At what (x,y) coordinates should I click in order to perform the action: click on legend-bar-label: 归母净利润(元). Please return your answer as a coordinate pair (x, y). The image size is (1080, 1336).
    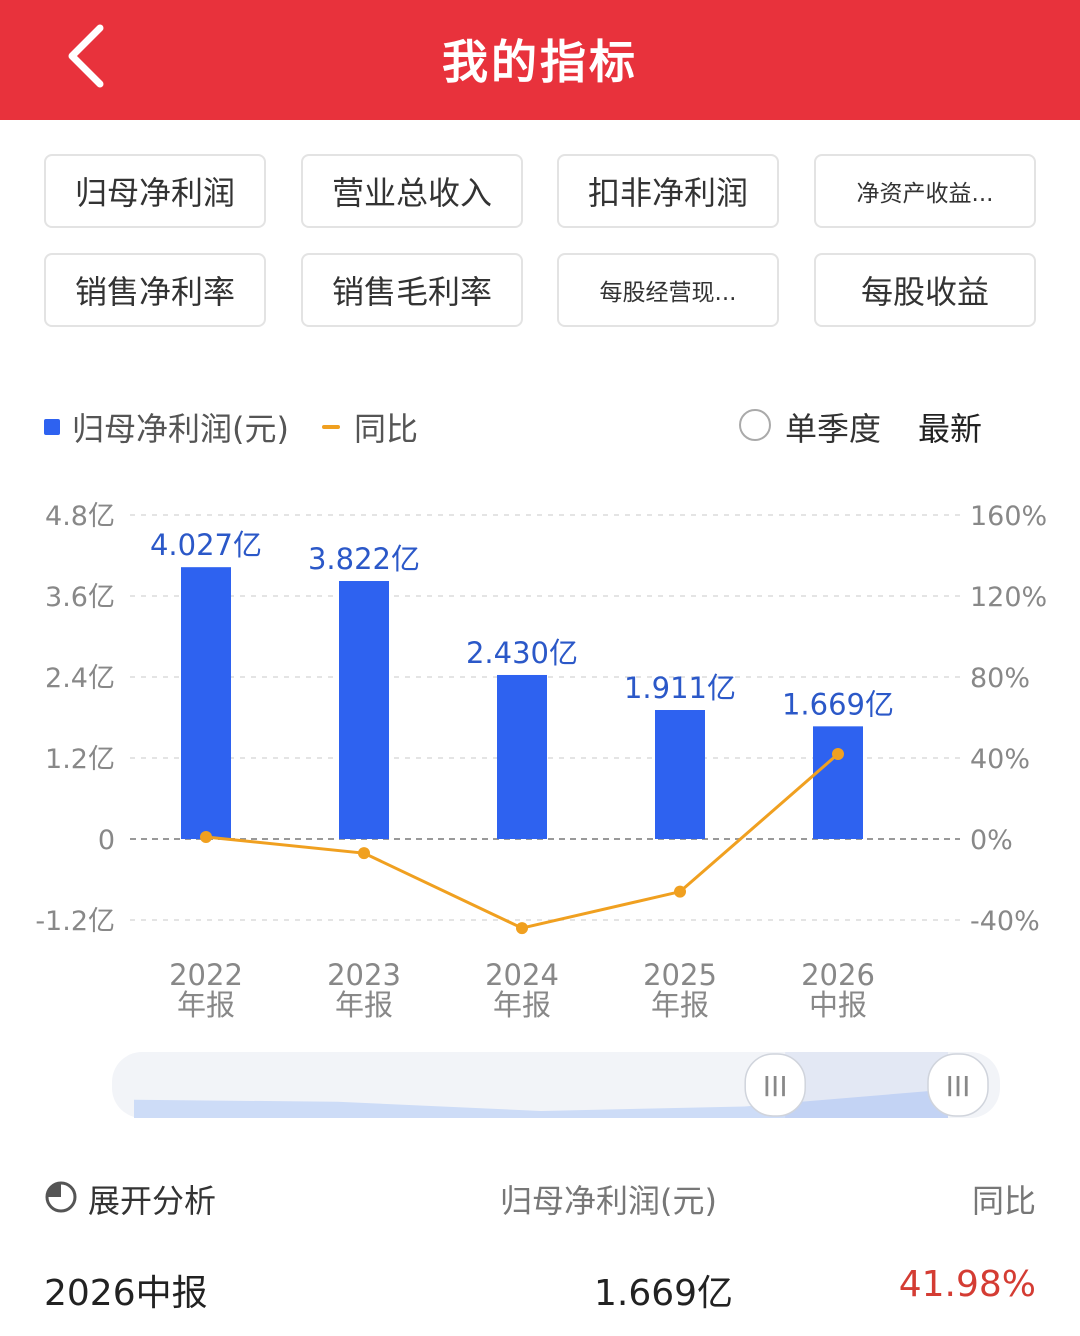
    Looking at the image, I should click on (180, 429).